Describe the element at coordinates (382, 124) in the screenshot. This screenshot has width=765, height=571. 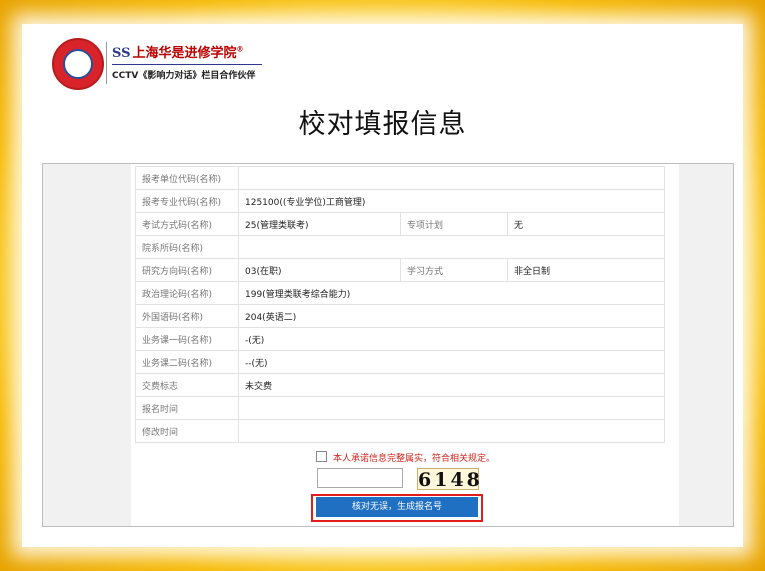
I see `page-title: 校对填报信息` at that location.